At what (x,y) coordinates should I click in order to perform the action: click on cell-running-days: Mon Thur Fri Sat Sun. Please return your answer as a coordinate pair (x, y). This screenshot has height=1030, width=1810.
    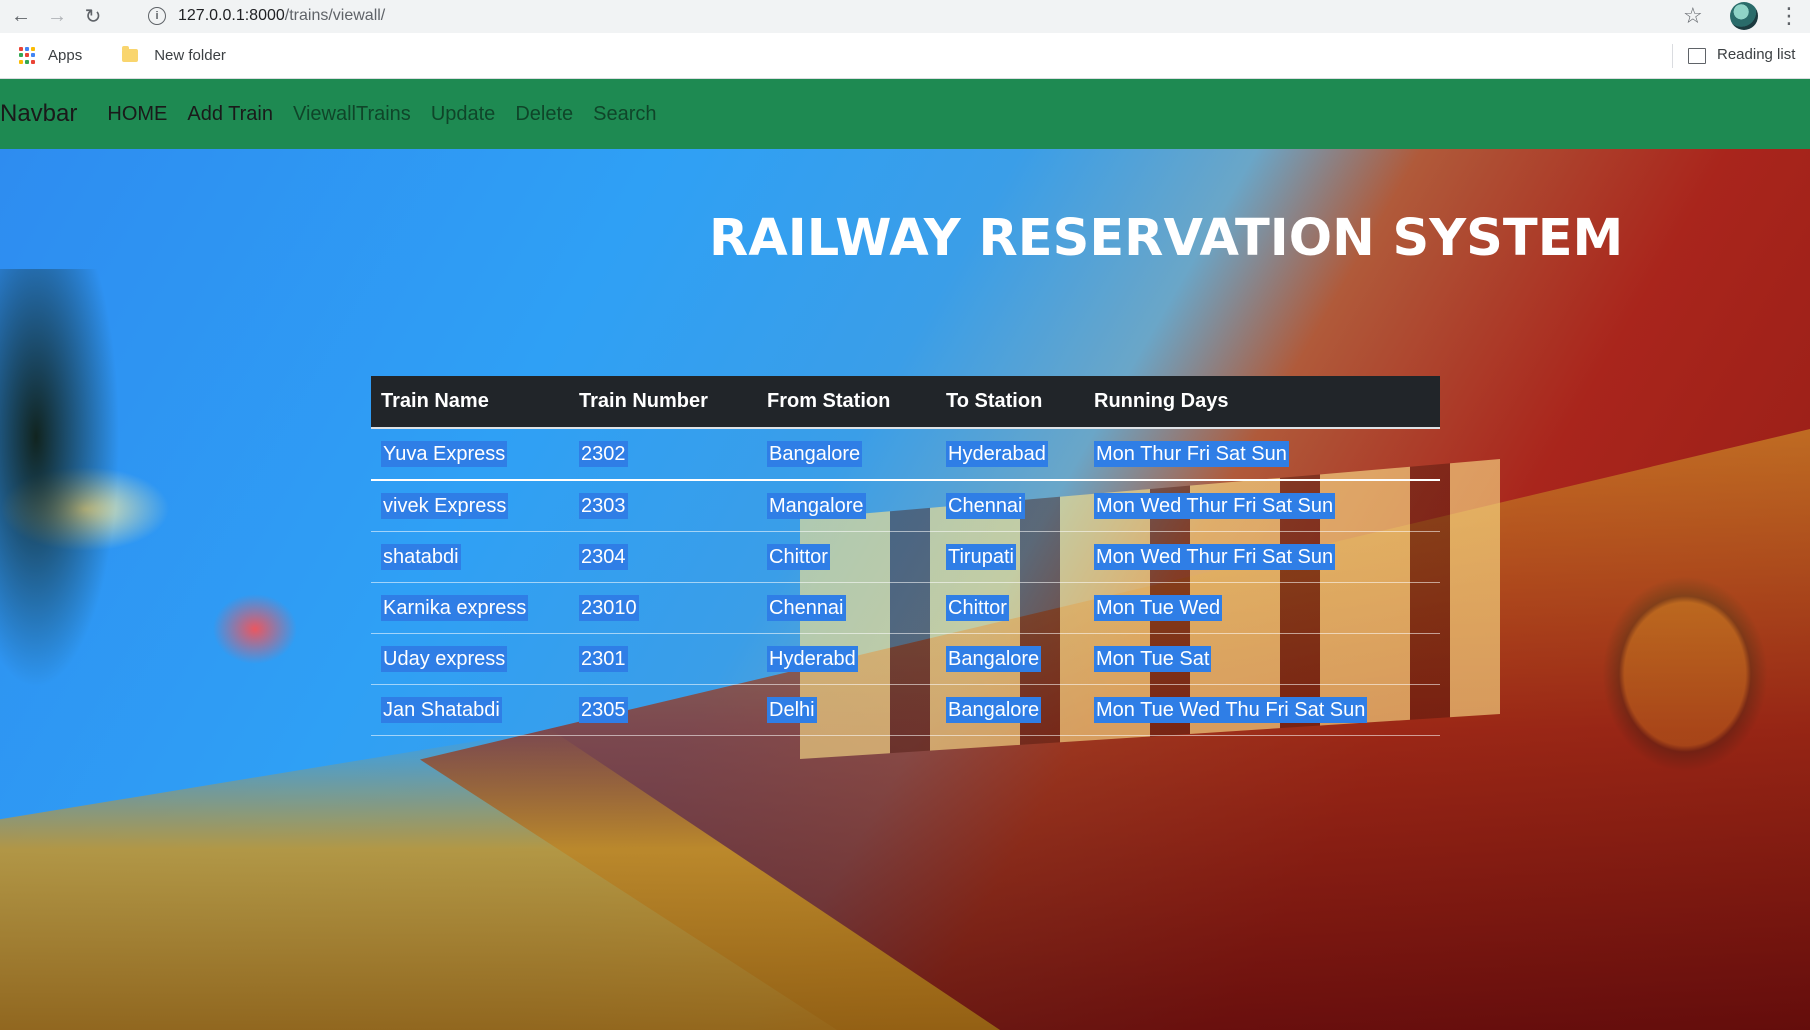
    Looking at the image, I should click on (1262, 454).